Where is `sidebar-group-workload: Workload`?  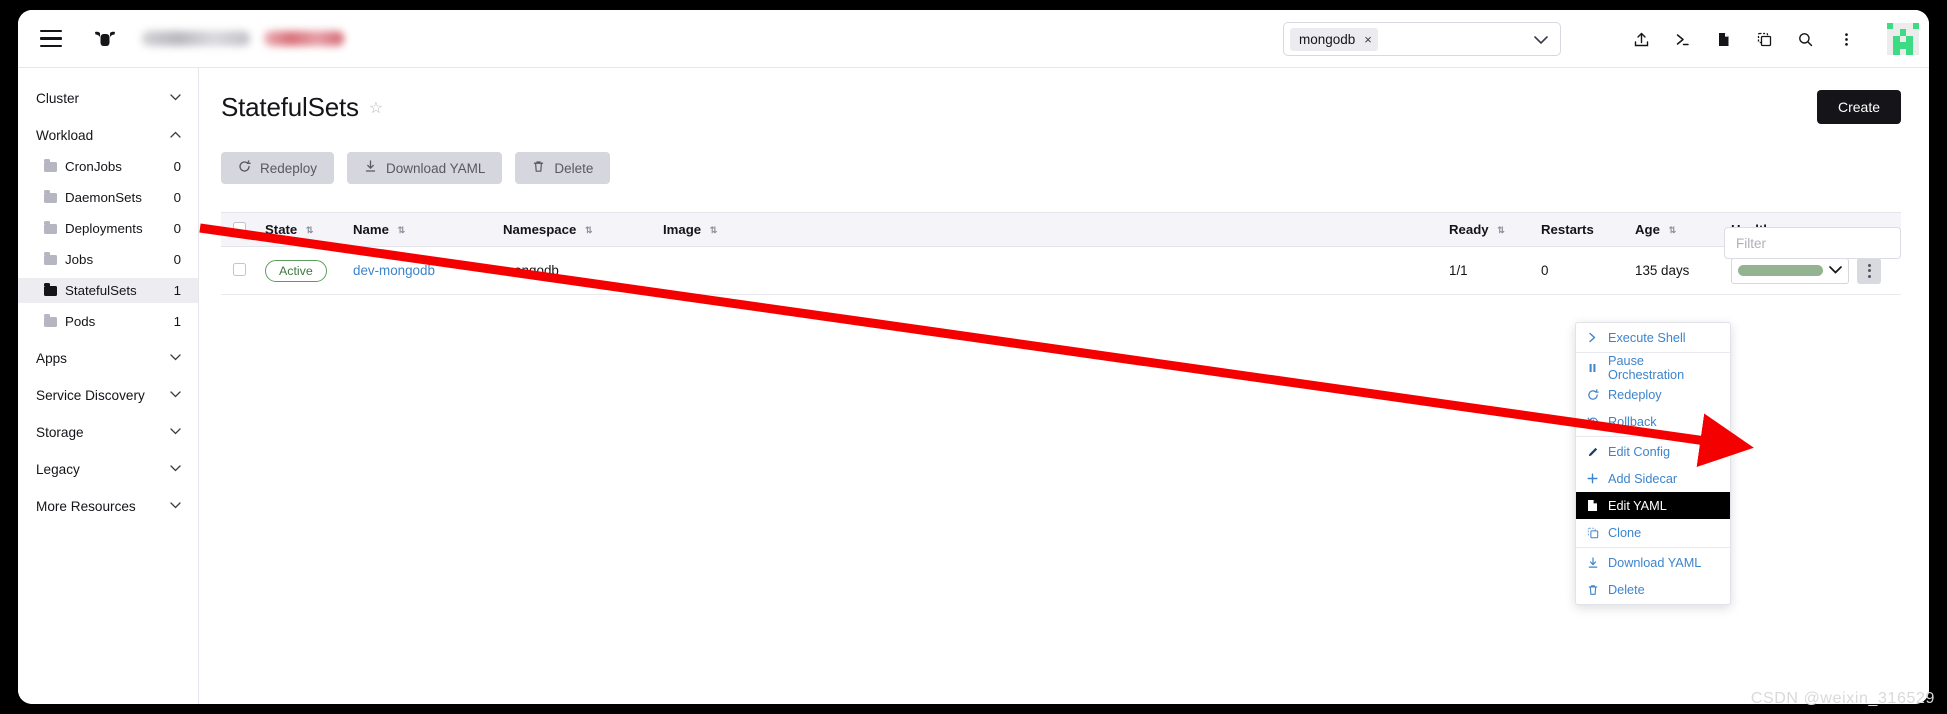 sidebar-group-workload: Workload is located at coordinates (108, 135).